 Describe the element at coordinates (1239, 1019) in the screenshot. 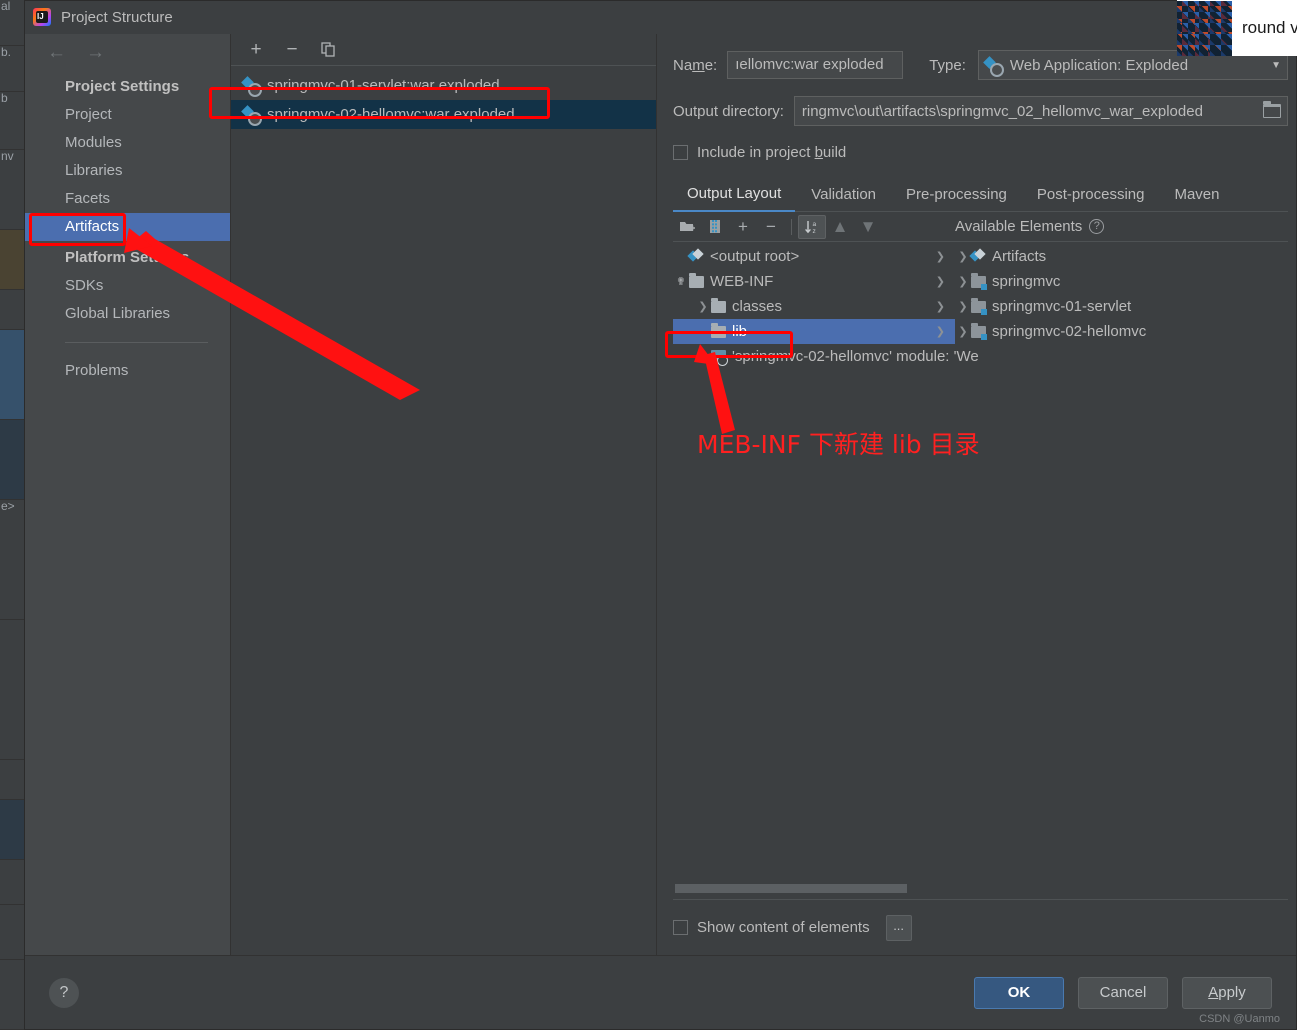

I see `watermark: CSDN @Uanmo` at that location.